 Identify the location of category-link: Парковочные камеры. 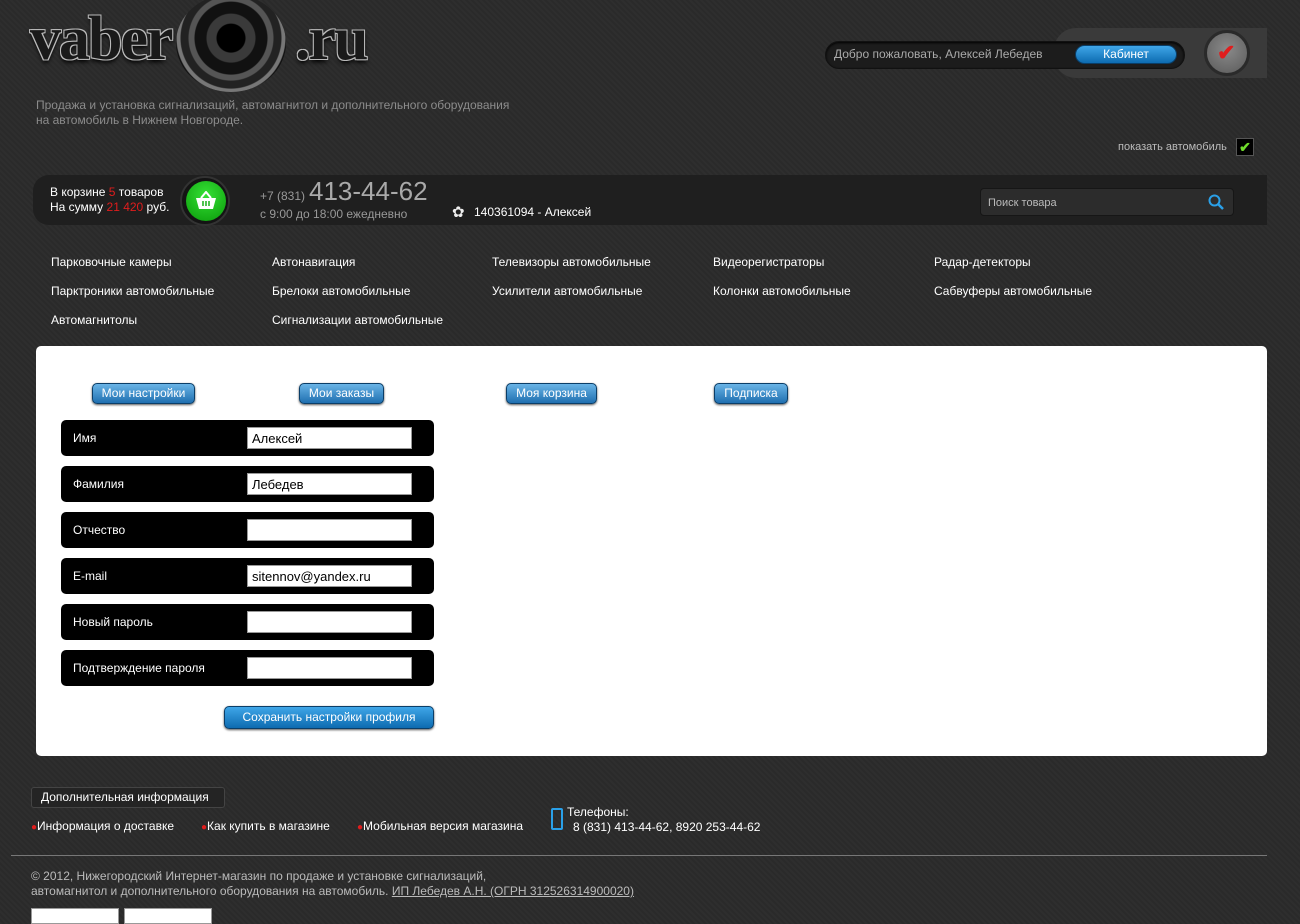
(111, 262).